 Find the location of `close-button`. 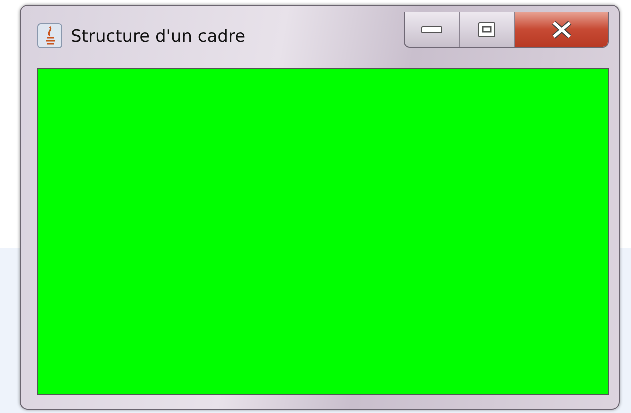

close-button is located at coordinates (561, 29).